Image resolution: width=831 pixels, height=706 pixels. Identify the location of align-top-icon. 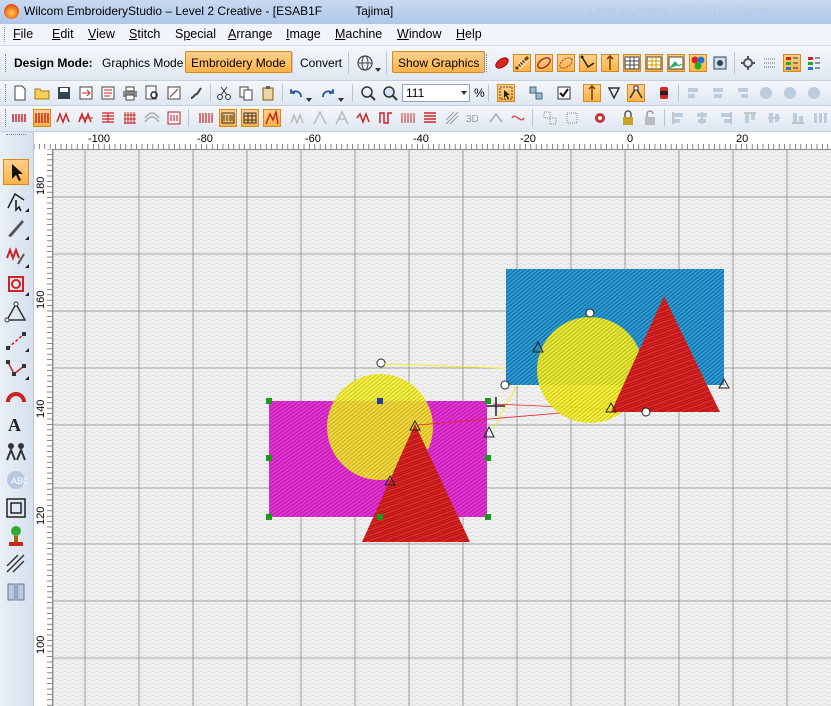
(766, 93).